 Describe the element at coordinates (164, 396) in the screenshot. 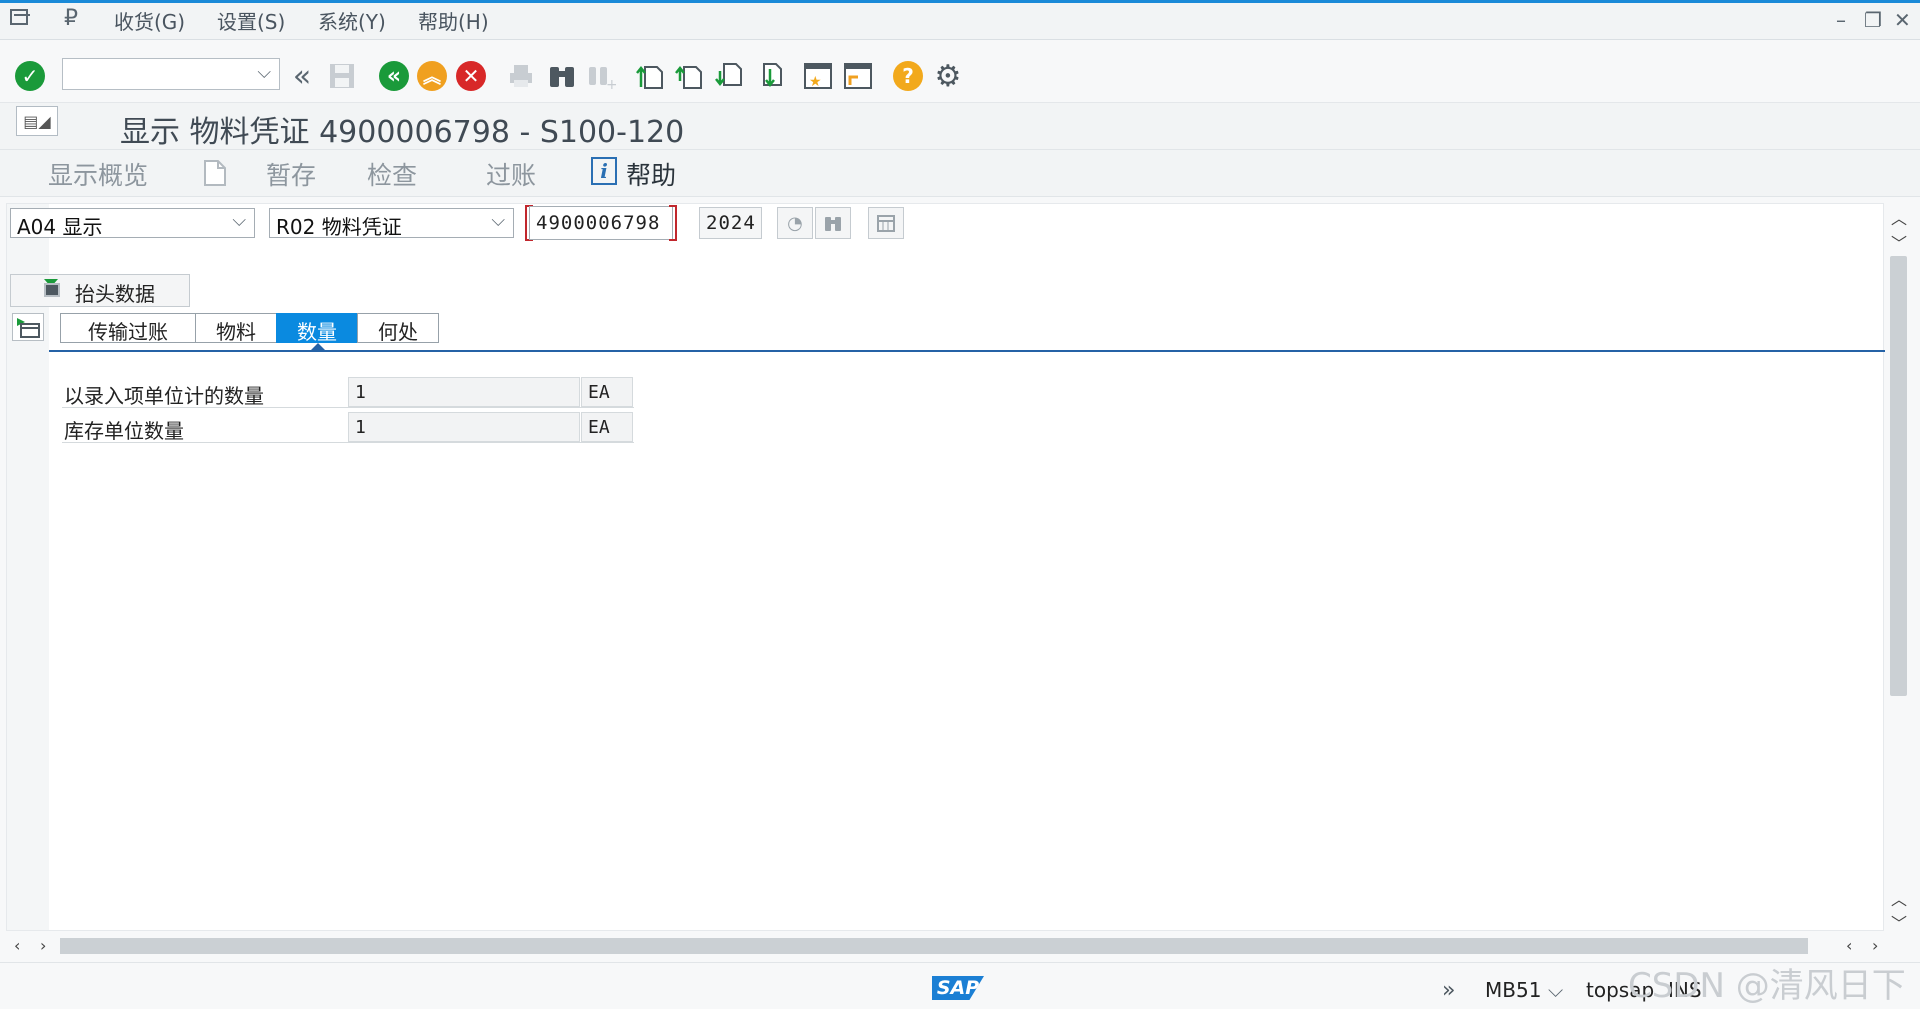

I see `quantity-entry-unit-label: 以录入项单位计的数量` at that location.